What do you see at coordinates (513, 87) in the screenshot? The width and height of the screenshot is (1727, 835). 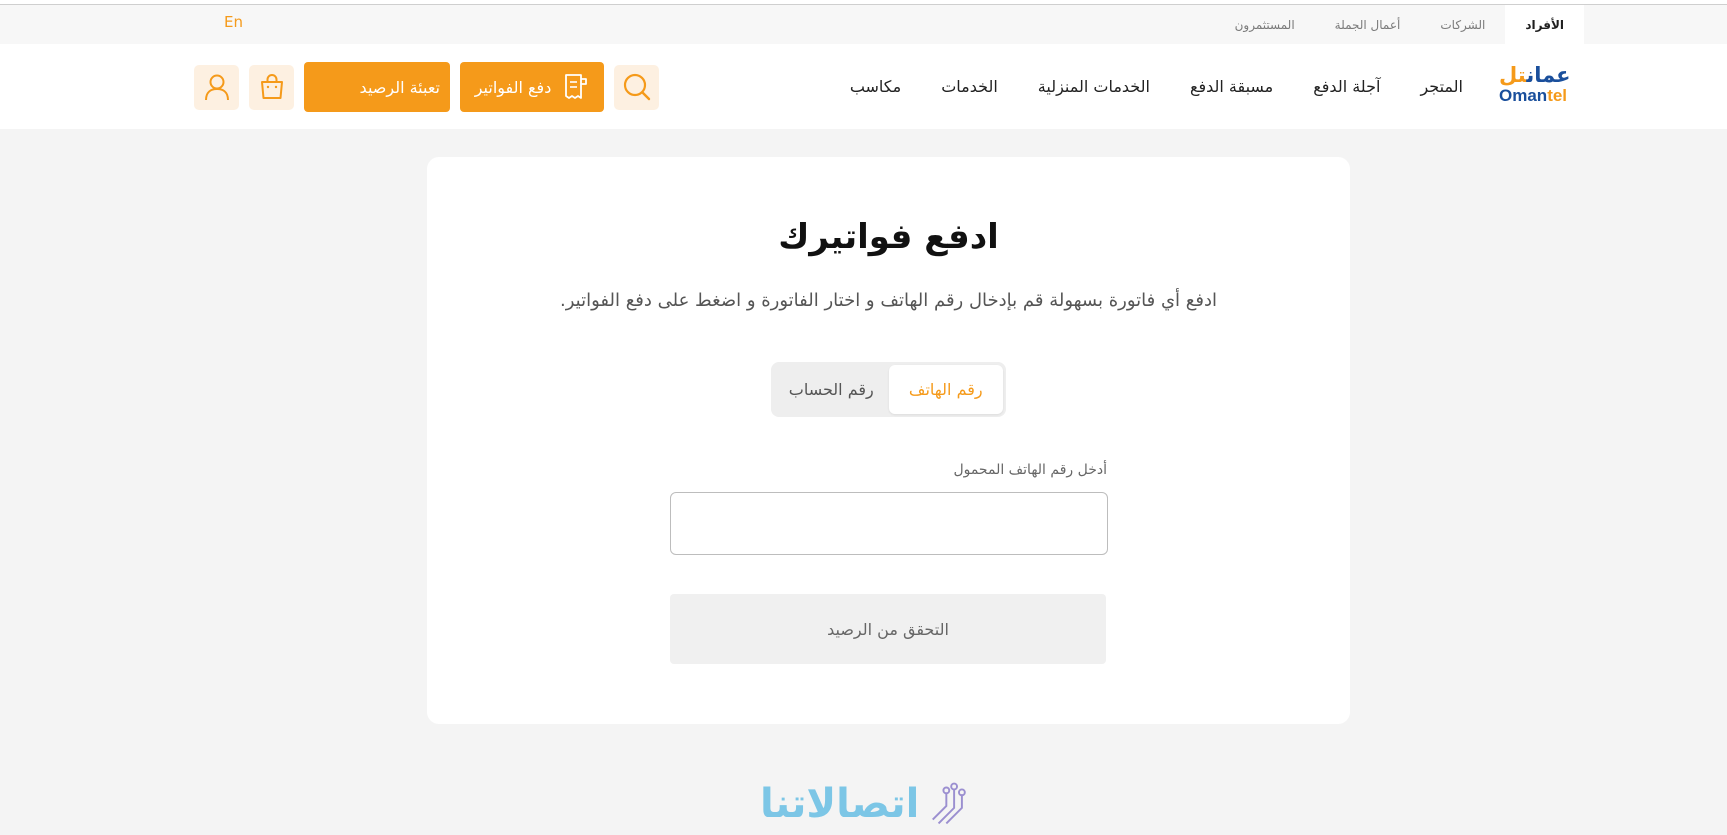 I see `pay-bills-label: دفع الفواتير` at bounding box center [513, 87].